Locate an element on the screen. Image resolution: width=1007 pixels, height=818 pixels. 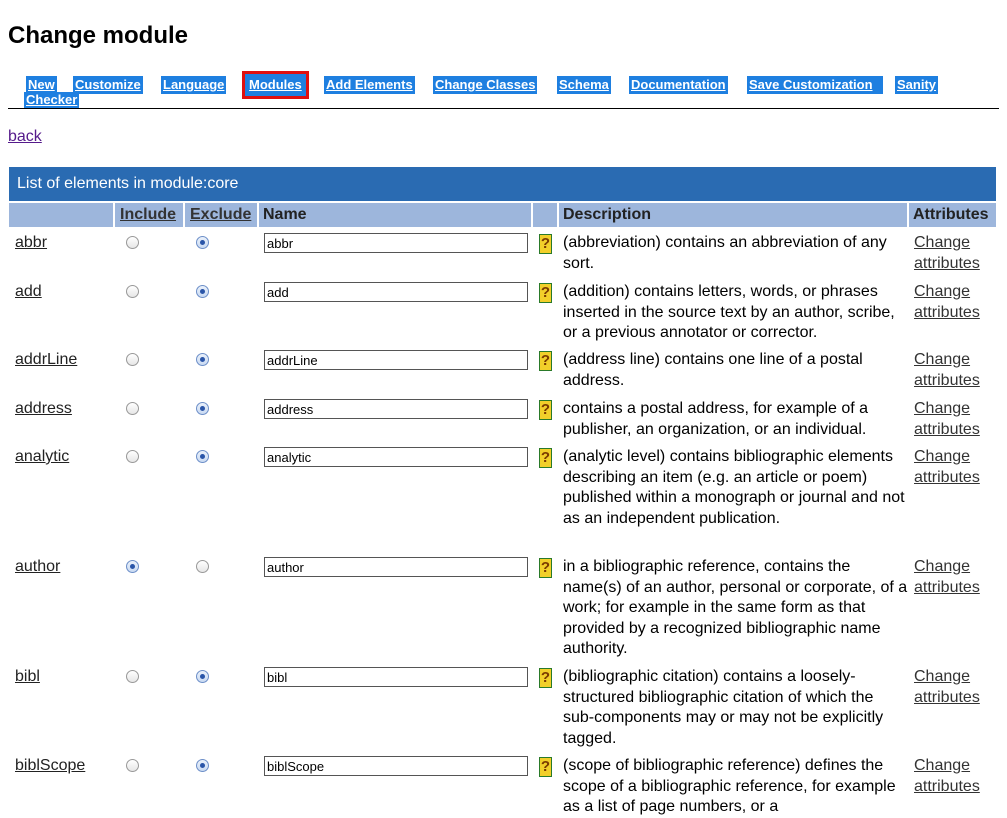
element-link: author is located at coordinates (37, 567).